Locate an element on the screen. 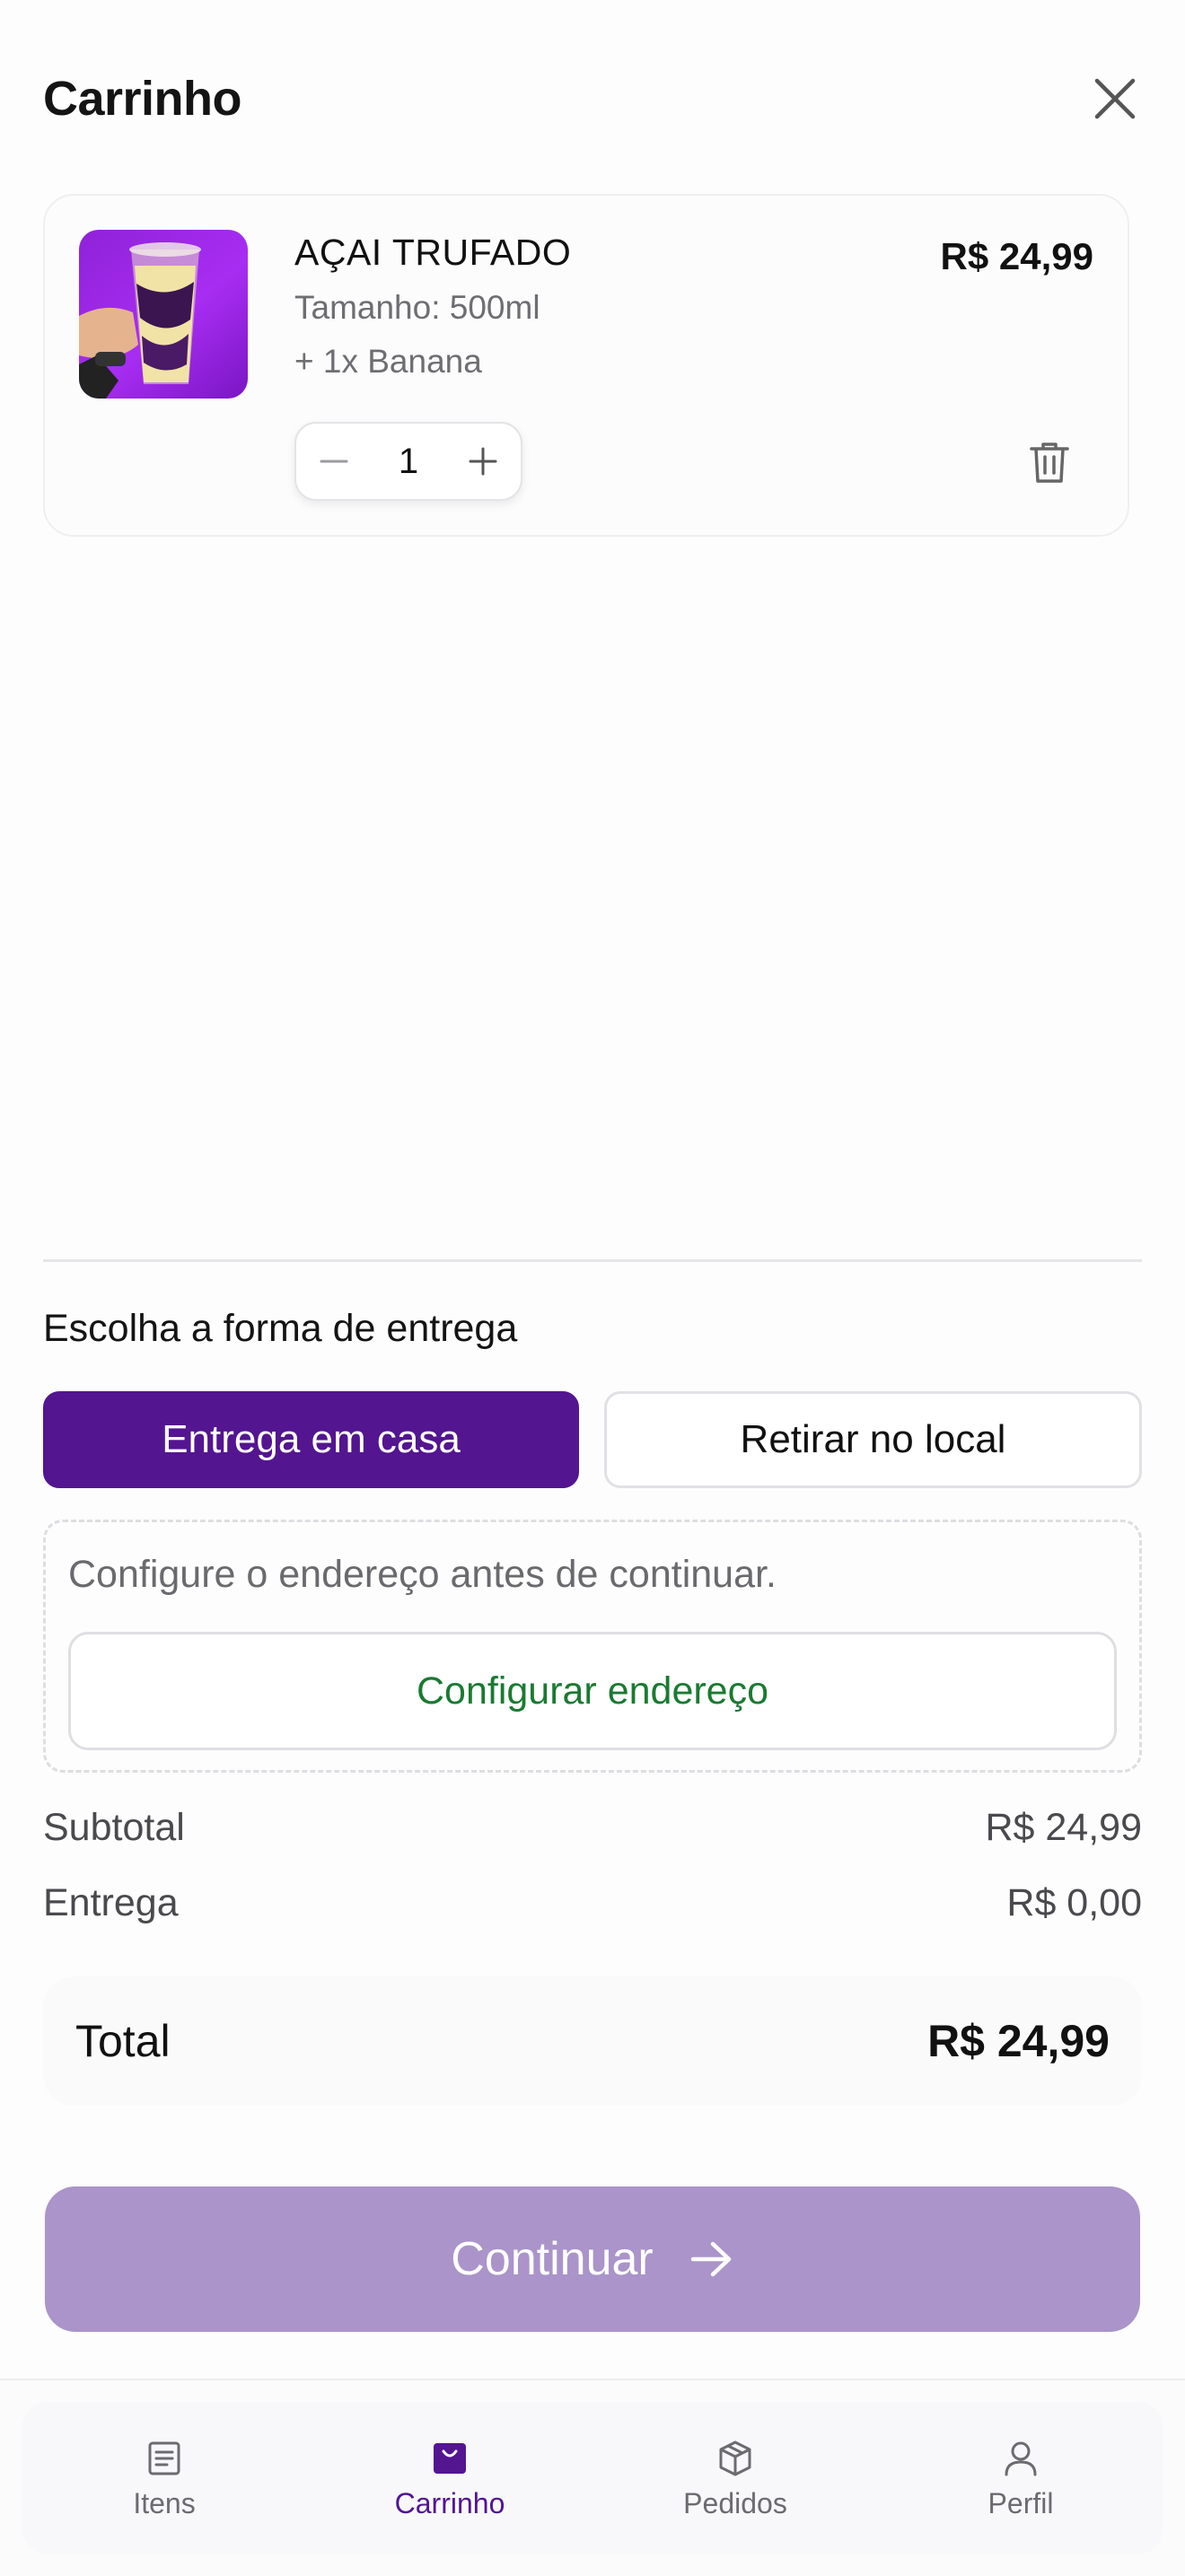 The image size is (1185, 2576). plus-icon is located at coordinates (483, 461).